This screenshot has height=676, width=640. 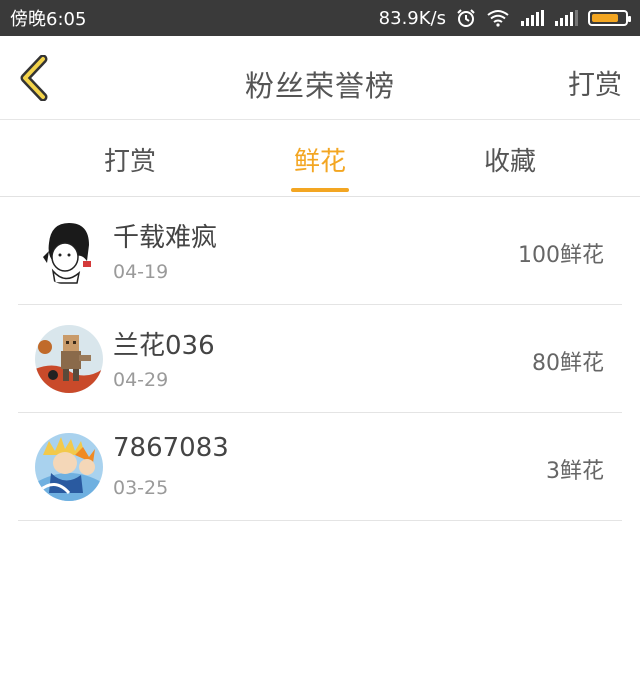 What do you see at coordinates (320, 190) in the screenshot?
I see `active-tab-indicator` at bounding box center [320, 190].